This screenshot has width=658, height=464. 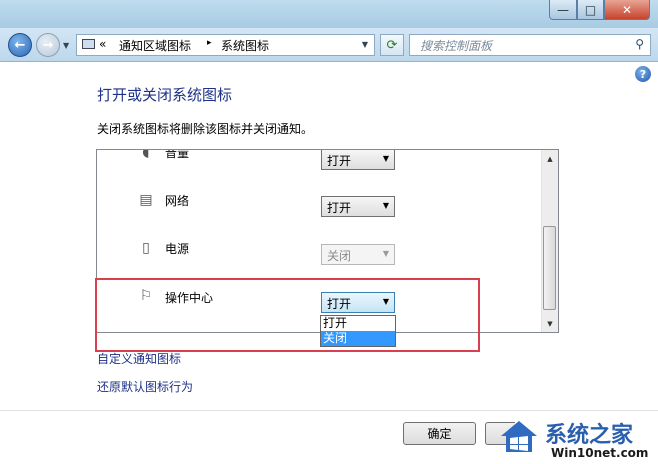 What do you see at coordinates (139, 358) in the screenshot?
I see `customize-notification-icons-link: 自定义通知图标` at bounding box center [139, 358].